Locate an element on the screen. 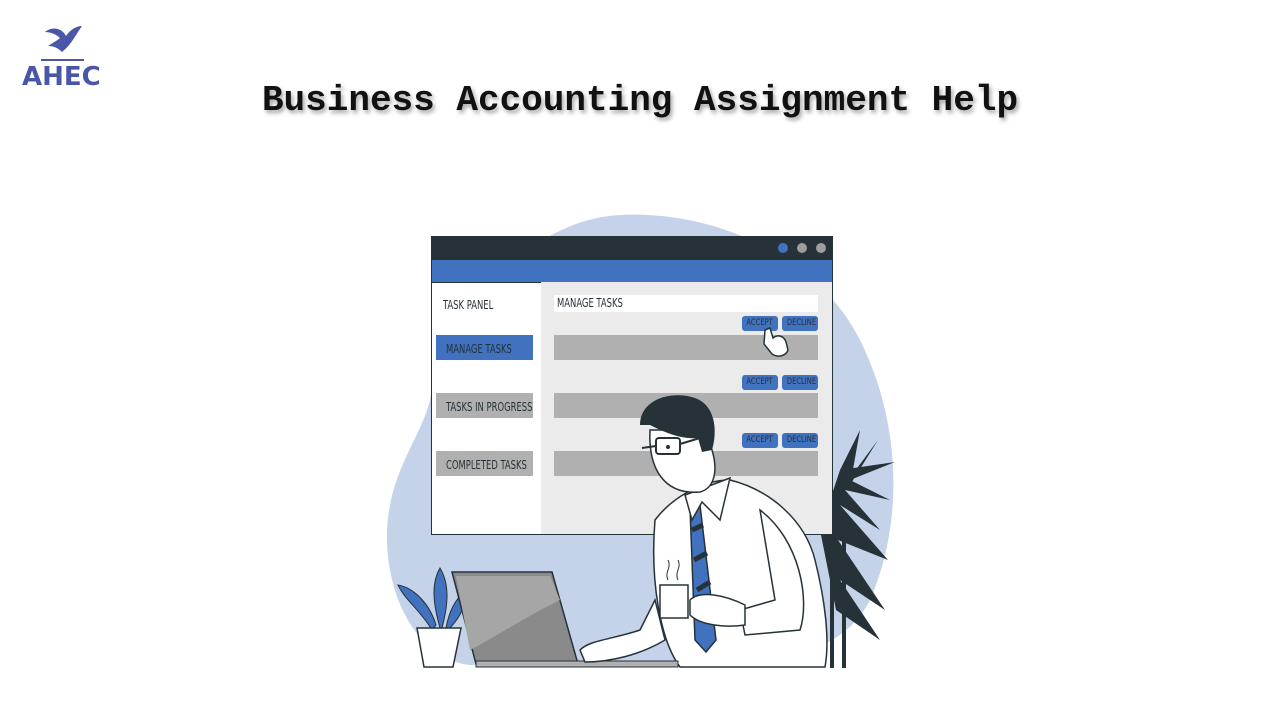  laptop is located at coordinates (565, 619).